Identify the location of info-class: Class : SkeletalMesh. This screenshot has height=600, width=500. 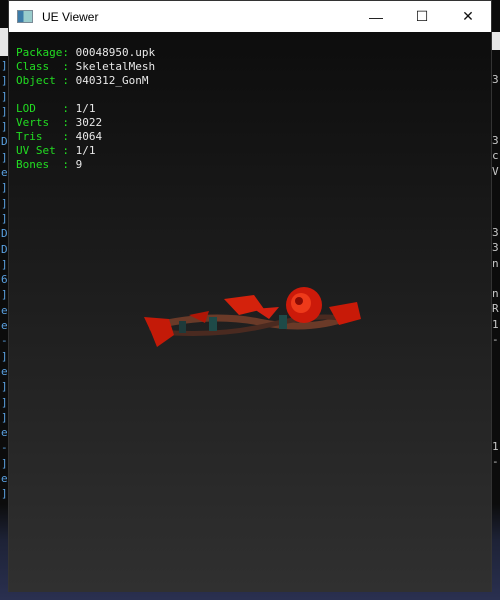
(85, 67).